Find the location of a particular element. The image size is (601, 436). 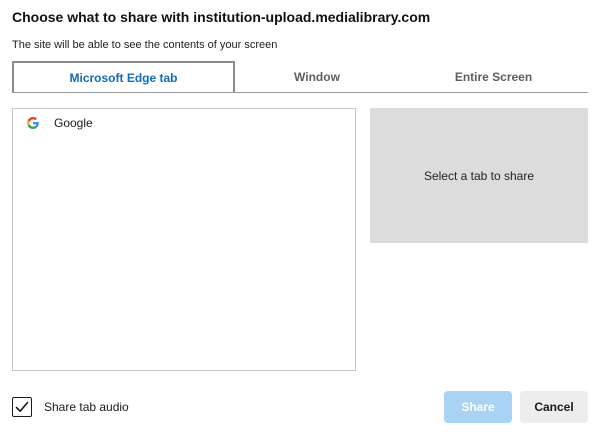

source-tabs: Microsoft Edge tab Window Entire Screen is located at coordinates (300, 77).